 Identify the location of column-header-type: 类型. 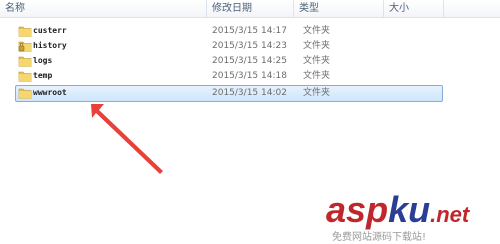
(339, 9).